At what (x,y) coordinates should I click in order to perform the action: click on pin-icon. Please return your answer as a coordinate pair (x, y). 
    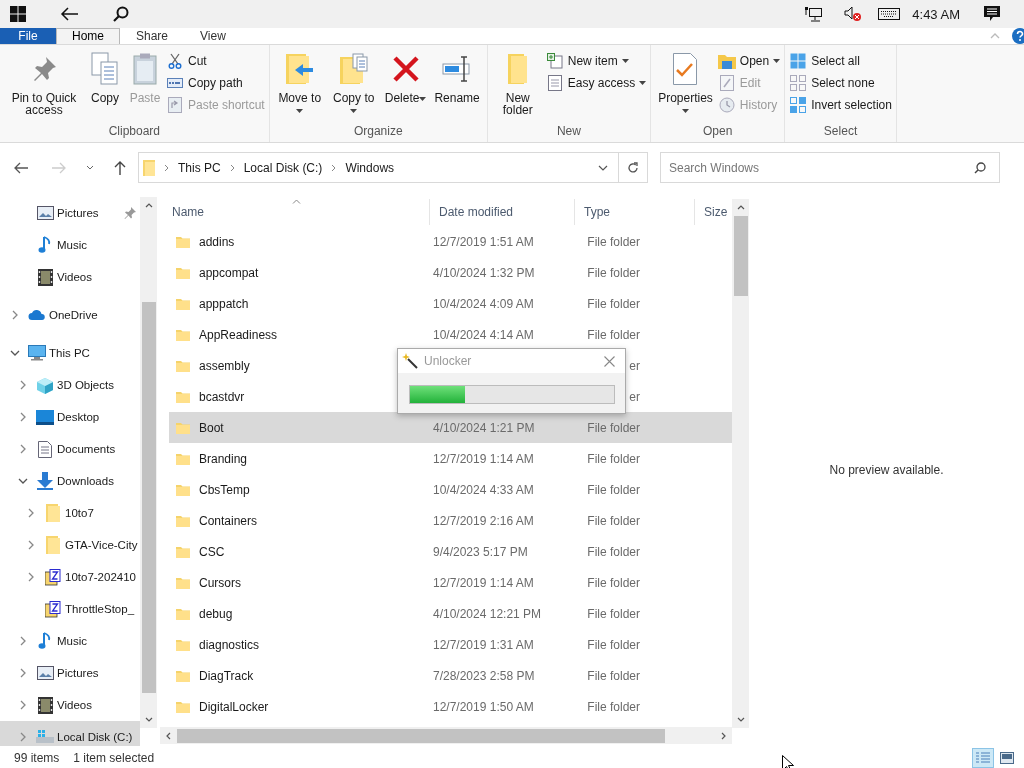
    Looking at the image, I should click on (130, 213).